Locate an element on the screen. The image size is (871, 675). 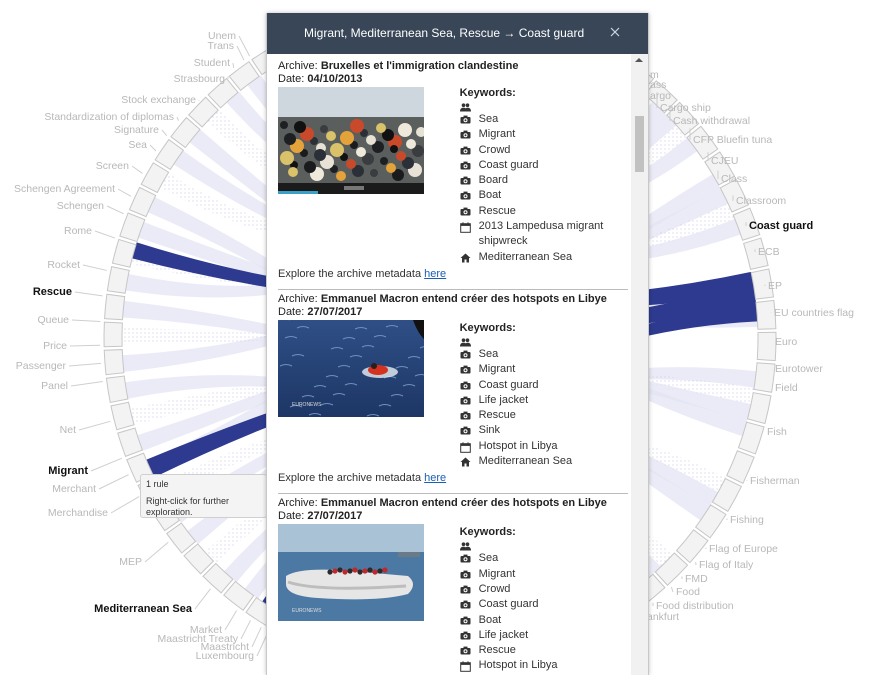
chord-label: Panel is located at coordinates (54, 386).